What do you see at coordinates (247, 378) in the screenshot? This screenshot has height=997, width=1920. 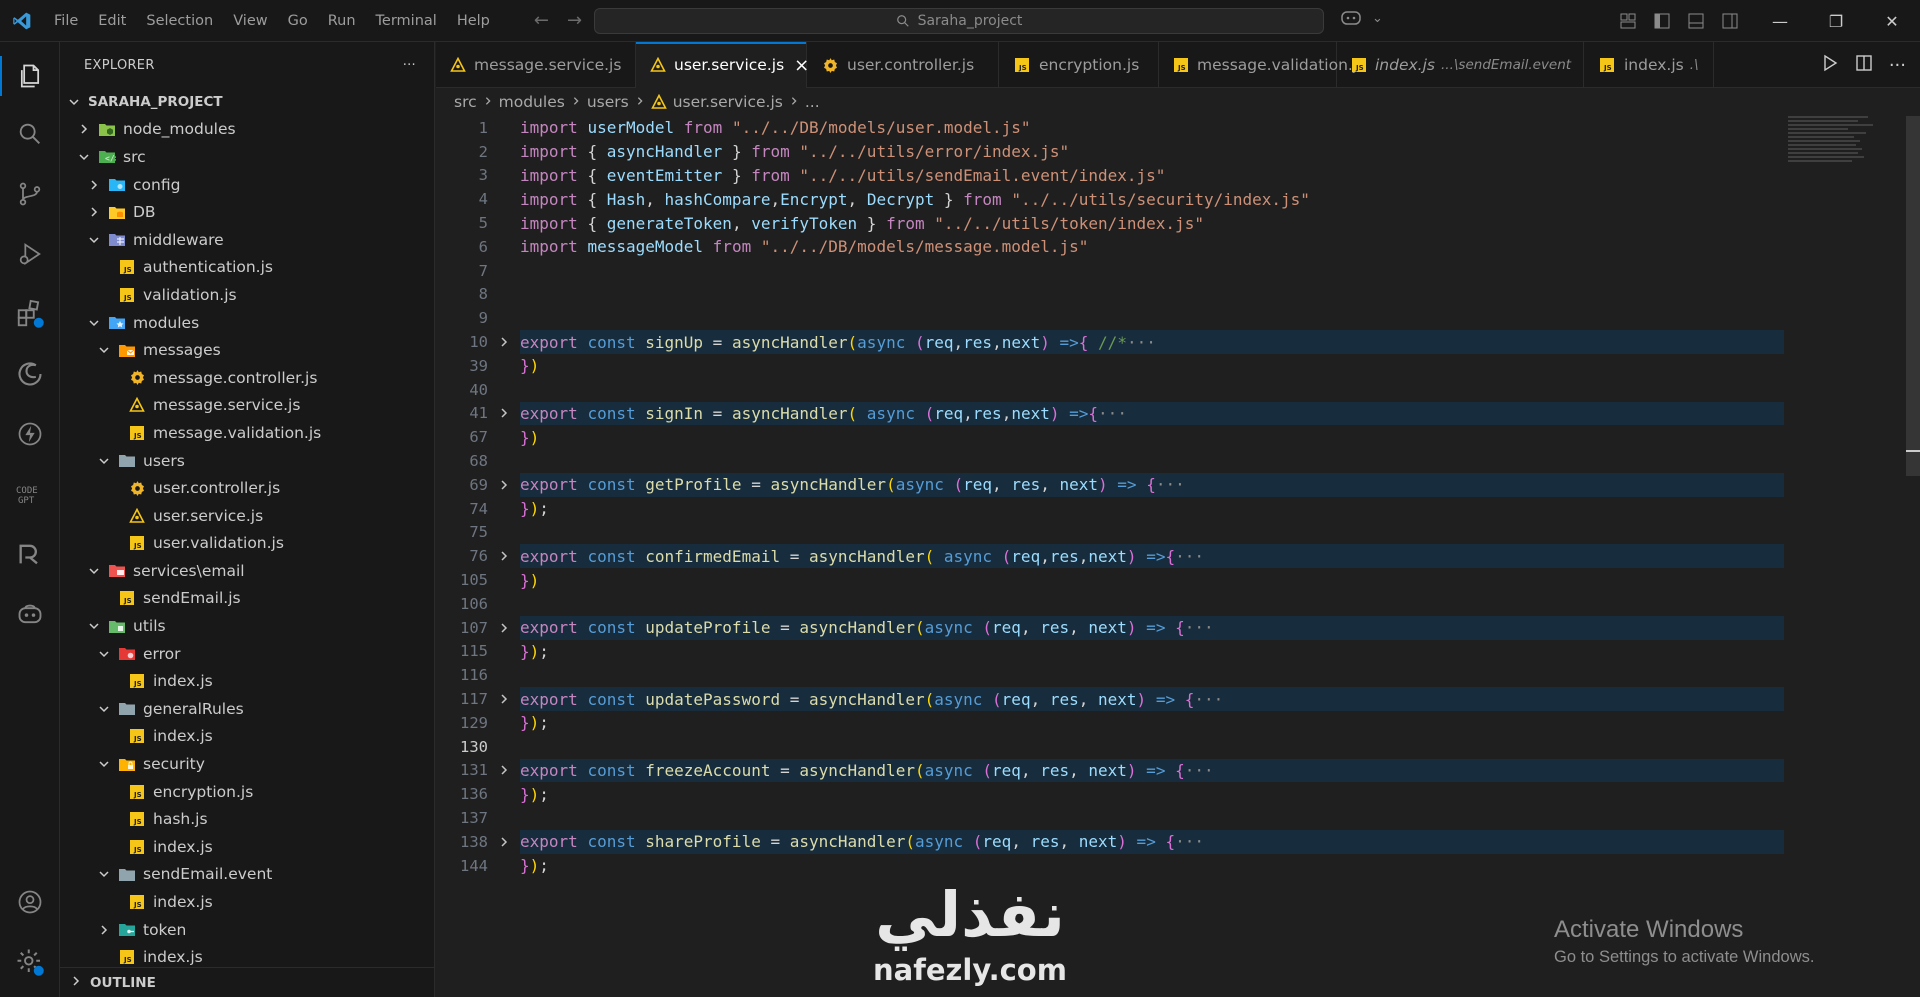 I see `tree-item: message.controller.js` at bounding box center [247, 378].